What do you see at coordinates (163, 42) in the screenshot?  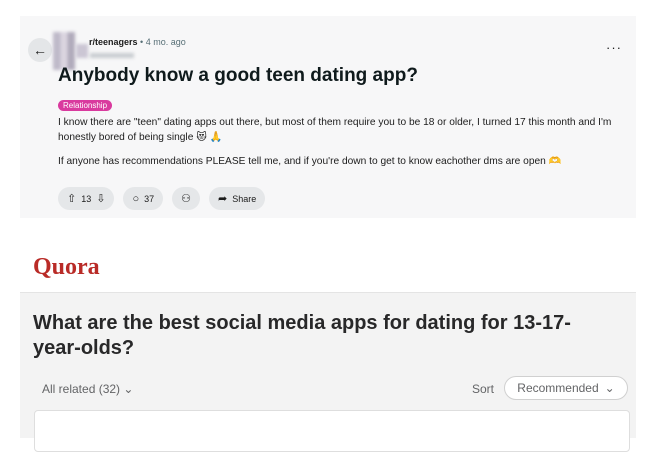 I see `post-time: • 4 mo. ago` at bounding box center [163, 42].